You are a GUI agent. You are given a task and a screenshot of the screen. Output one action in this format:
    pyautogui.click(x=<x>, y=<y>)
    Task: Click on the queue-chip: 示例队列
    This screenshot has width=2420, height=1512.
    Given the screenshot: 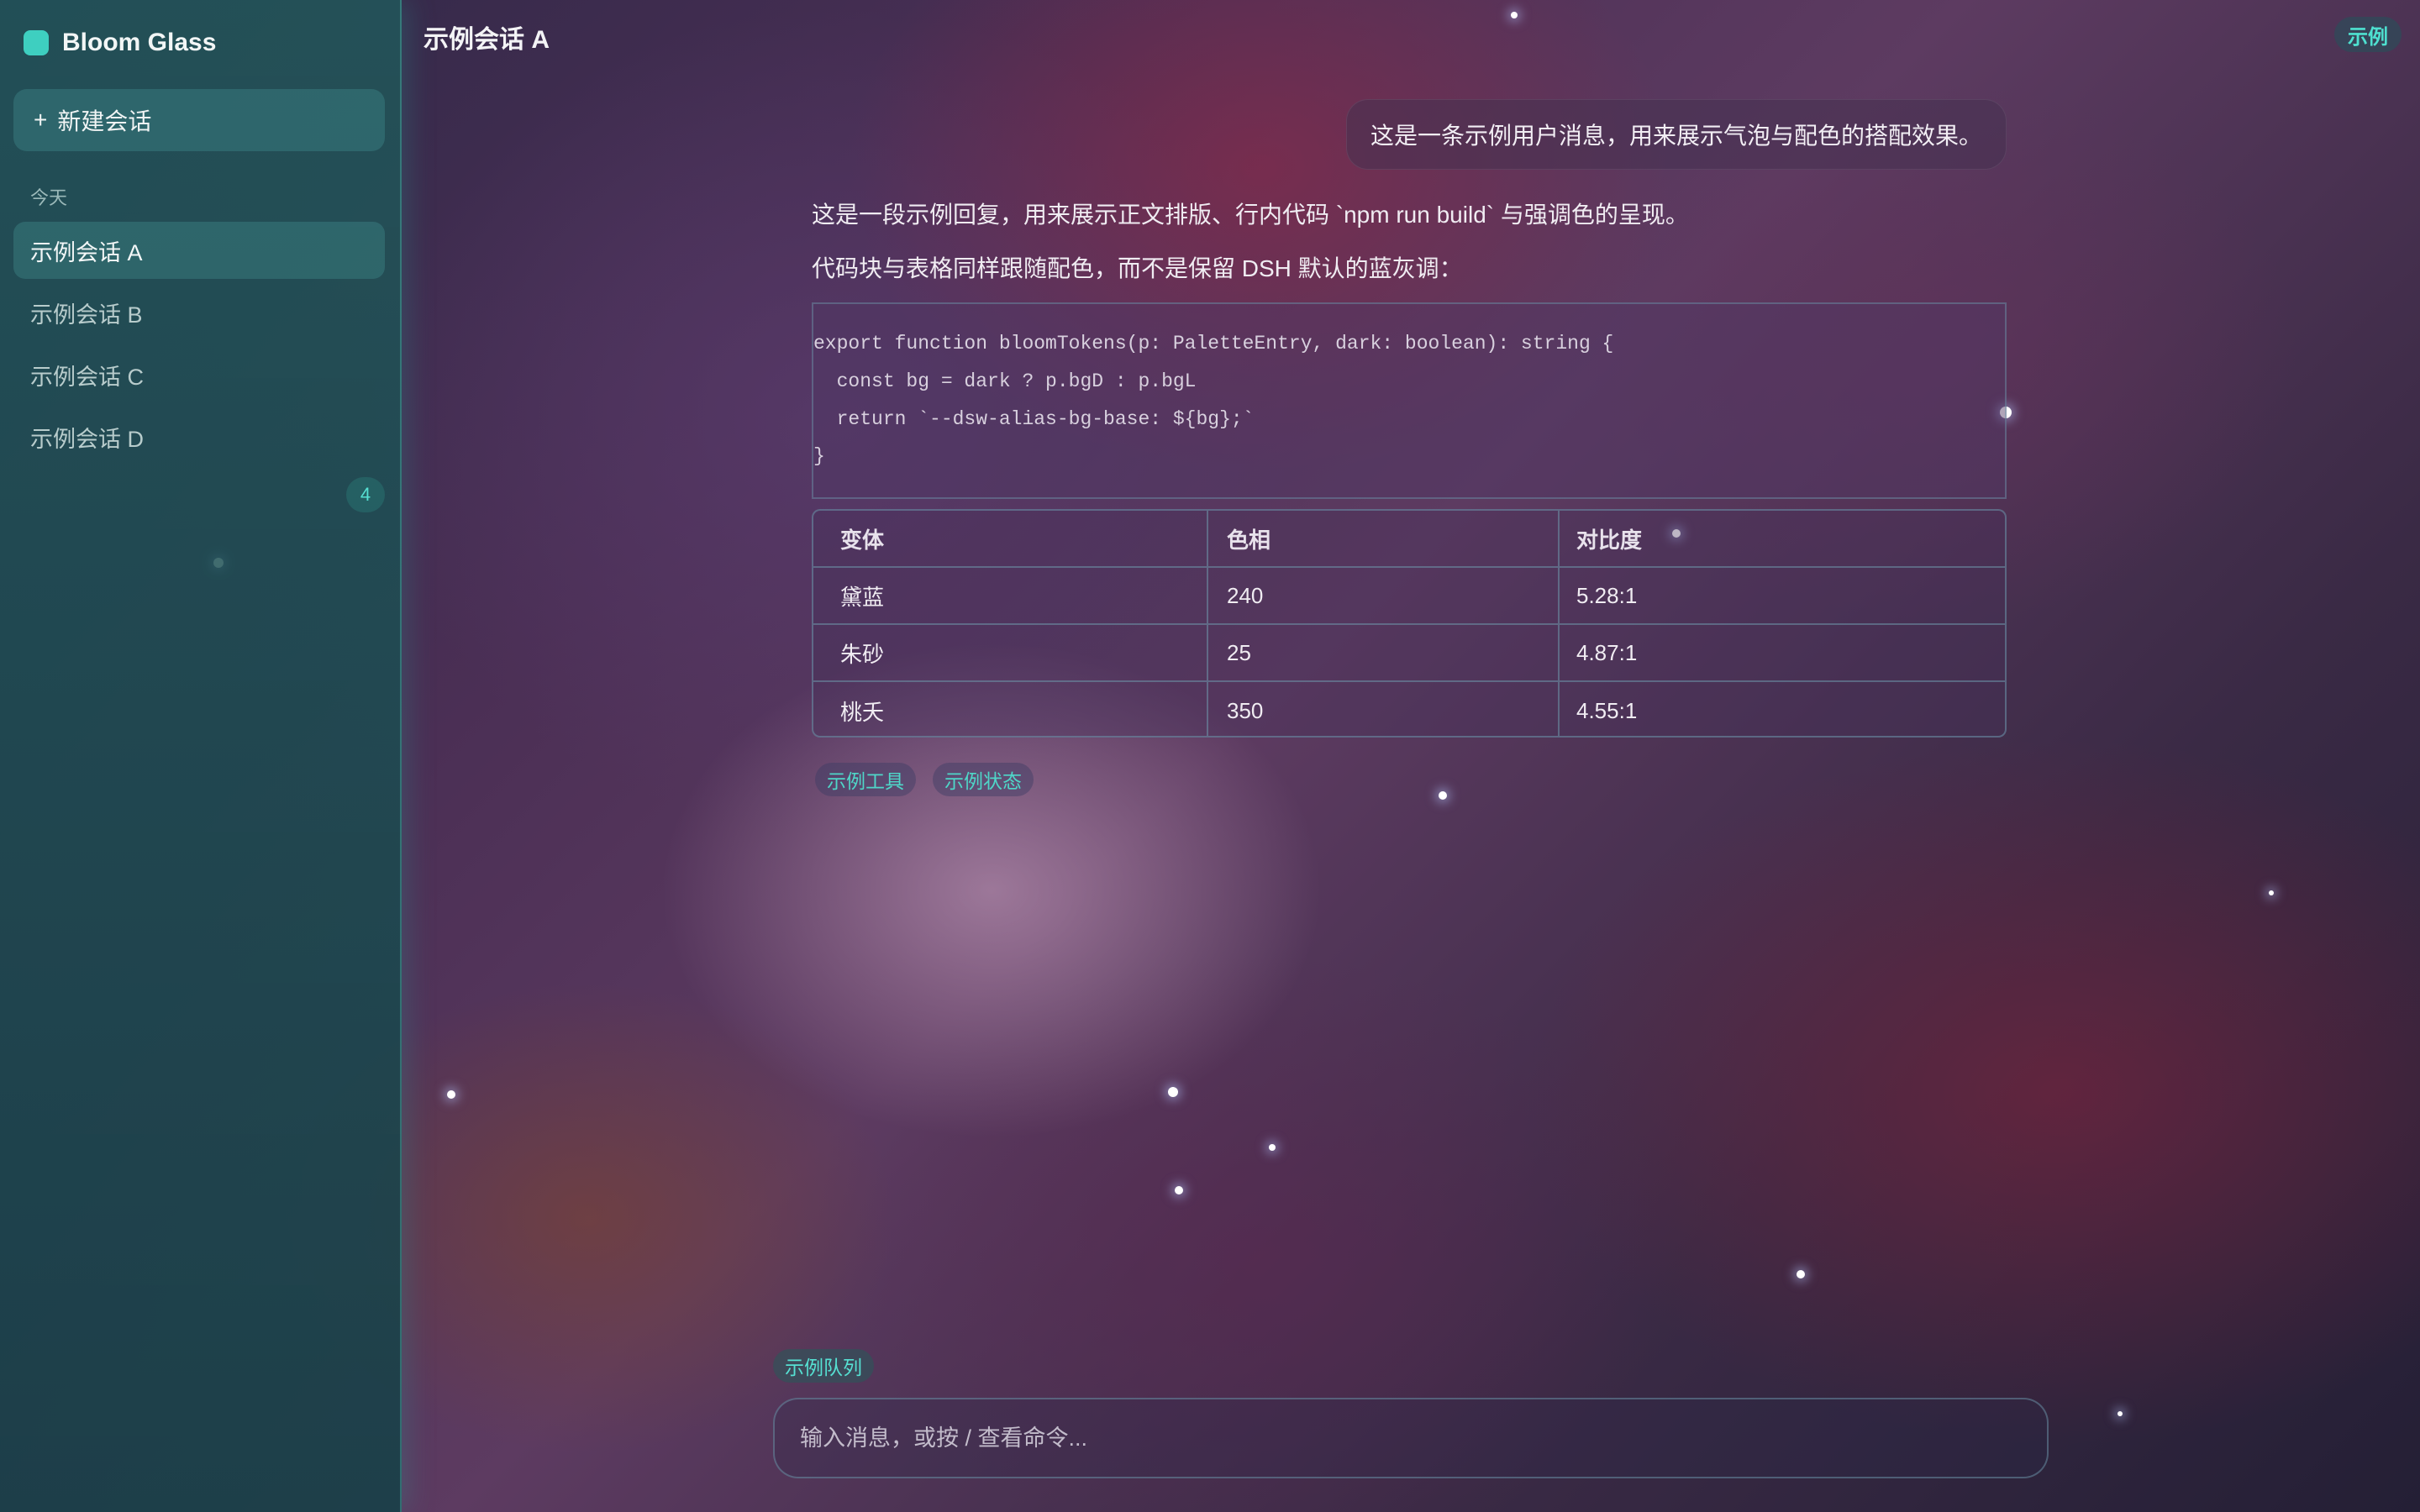 What is the action you would take?
    pyautogui.click(x=824, y=1366)
    